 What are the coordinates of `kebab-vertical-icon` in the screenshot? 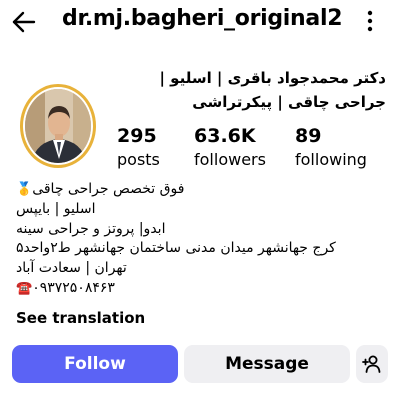 It's located at (370, 21).